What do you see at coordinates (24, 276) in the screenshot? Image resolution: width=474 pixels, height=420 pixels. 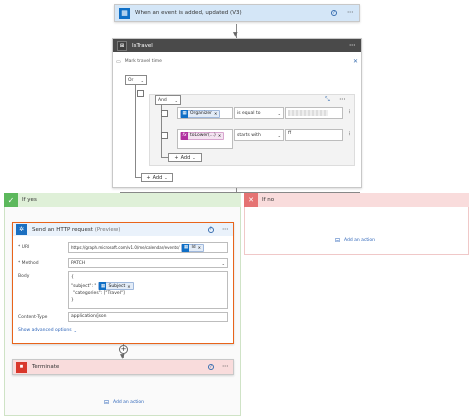 I see `body-label: Body` at bounding box center [24, 276].